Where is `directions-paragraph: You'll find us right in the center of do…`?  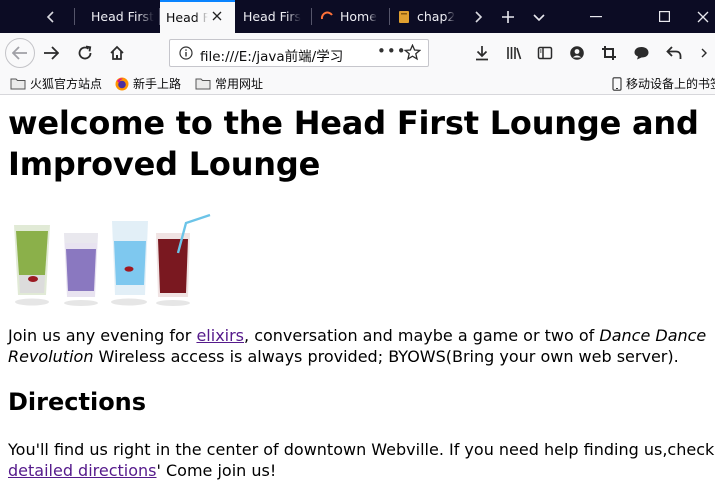
directions-paragraph: You'll find us right in the center of do… is located at coordinates (361, 460).